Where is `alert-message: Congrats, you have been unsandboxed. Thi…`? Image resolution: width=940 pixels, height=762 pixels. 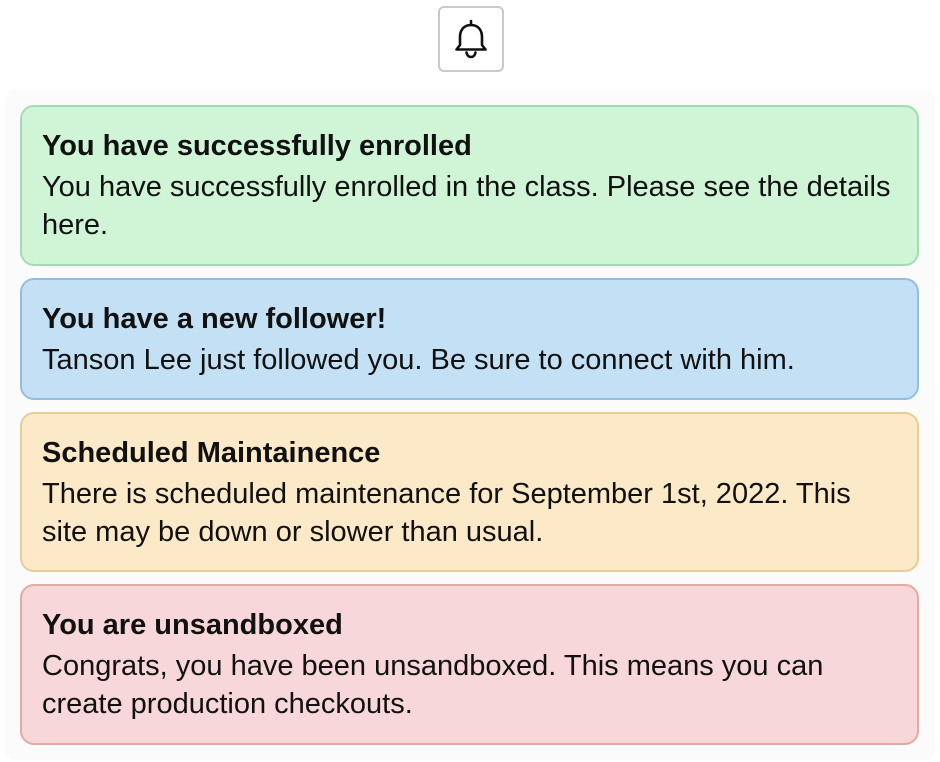 alert-message: Congrats, you have been unsandboxed. Thi… is located at coordinates (433, 685).